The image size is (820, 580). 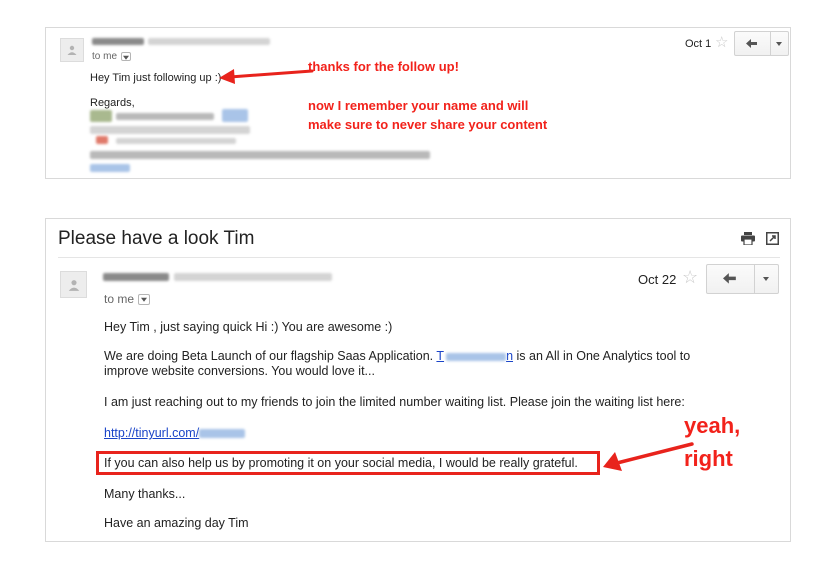 I want to click on product-link: Tn, so click(x=474, y=356).